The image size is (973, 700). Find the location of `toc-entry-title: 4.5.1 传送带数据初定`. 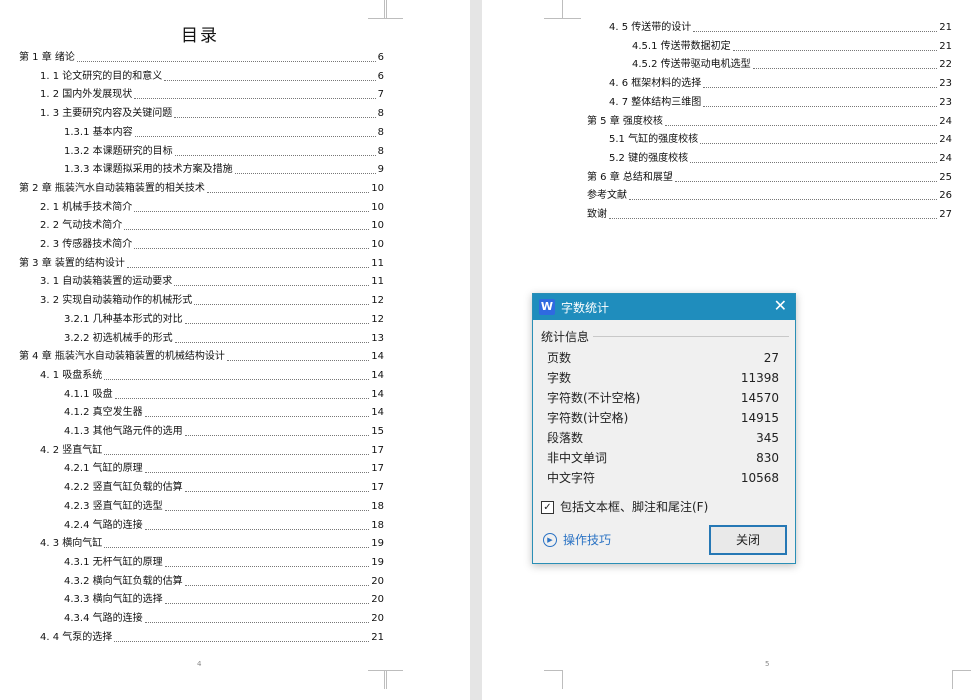

toc-entry-title: 4.5.1 传送带数据初定 is located at coordinates (681, 46).